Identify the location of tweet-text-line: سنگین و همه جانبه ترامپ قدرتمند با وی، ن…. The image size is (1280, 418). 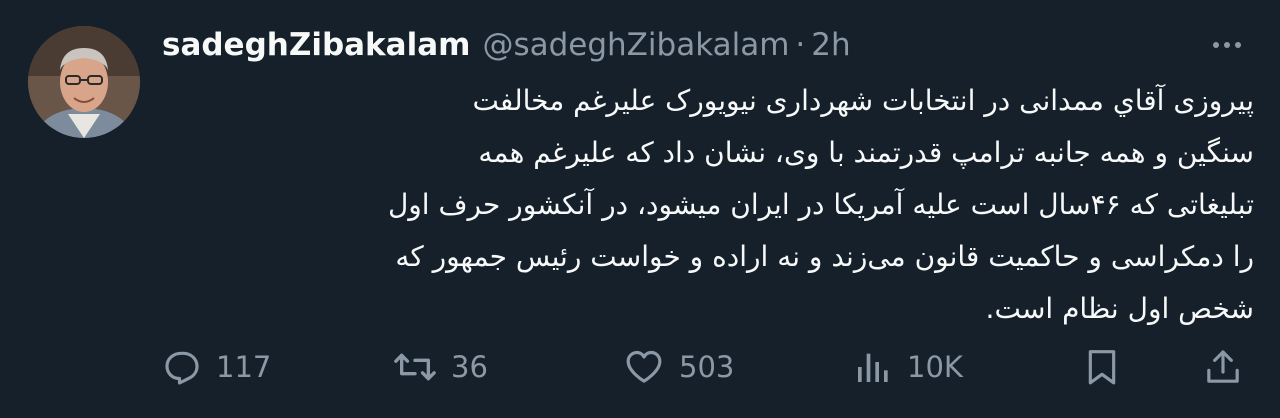
(866, 152).